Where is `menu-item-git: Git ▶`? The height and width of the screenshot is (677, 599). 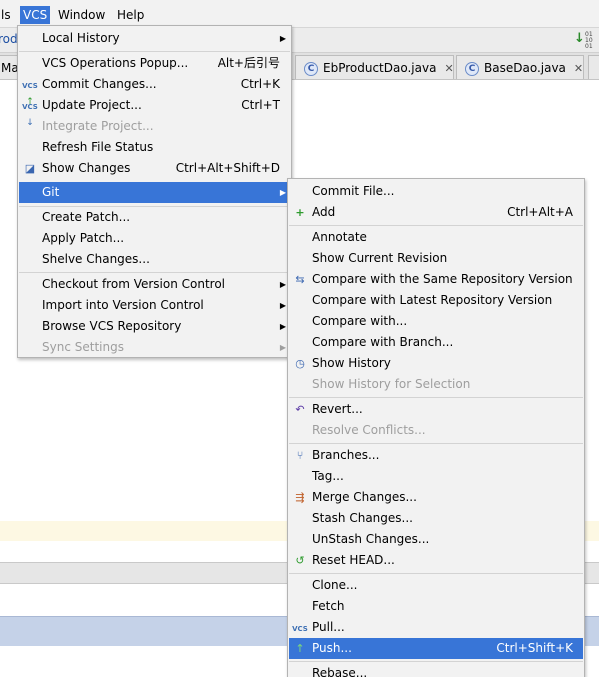
menu-item-git: Git ▶ is located at coordinates (154, 192).